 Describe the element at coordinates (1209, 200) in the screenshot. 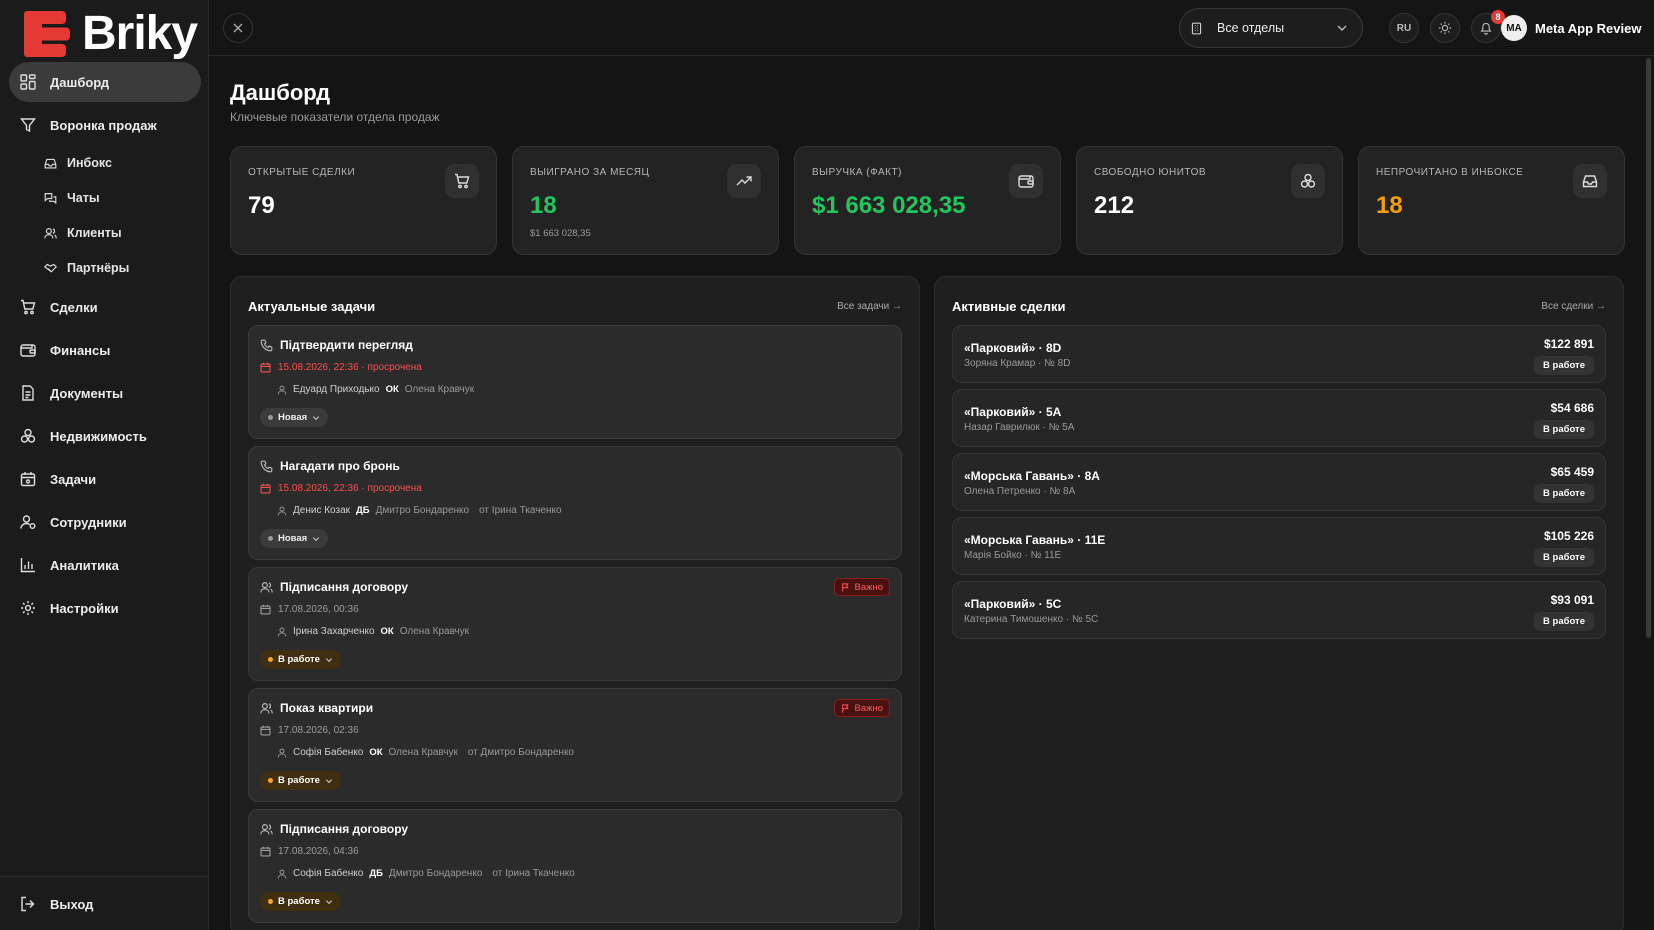

I see `stat-card-free-units: СВОБОДНО ЮНИТОВ 212` at that location.